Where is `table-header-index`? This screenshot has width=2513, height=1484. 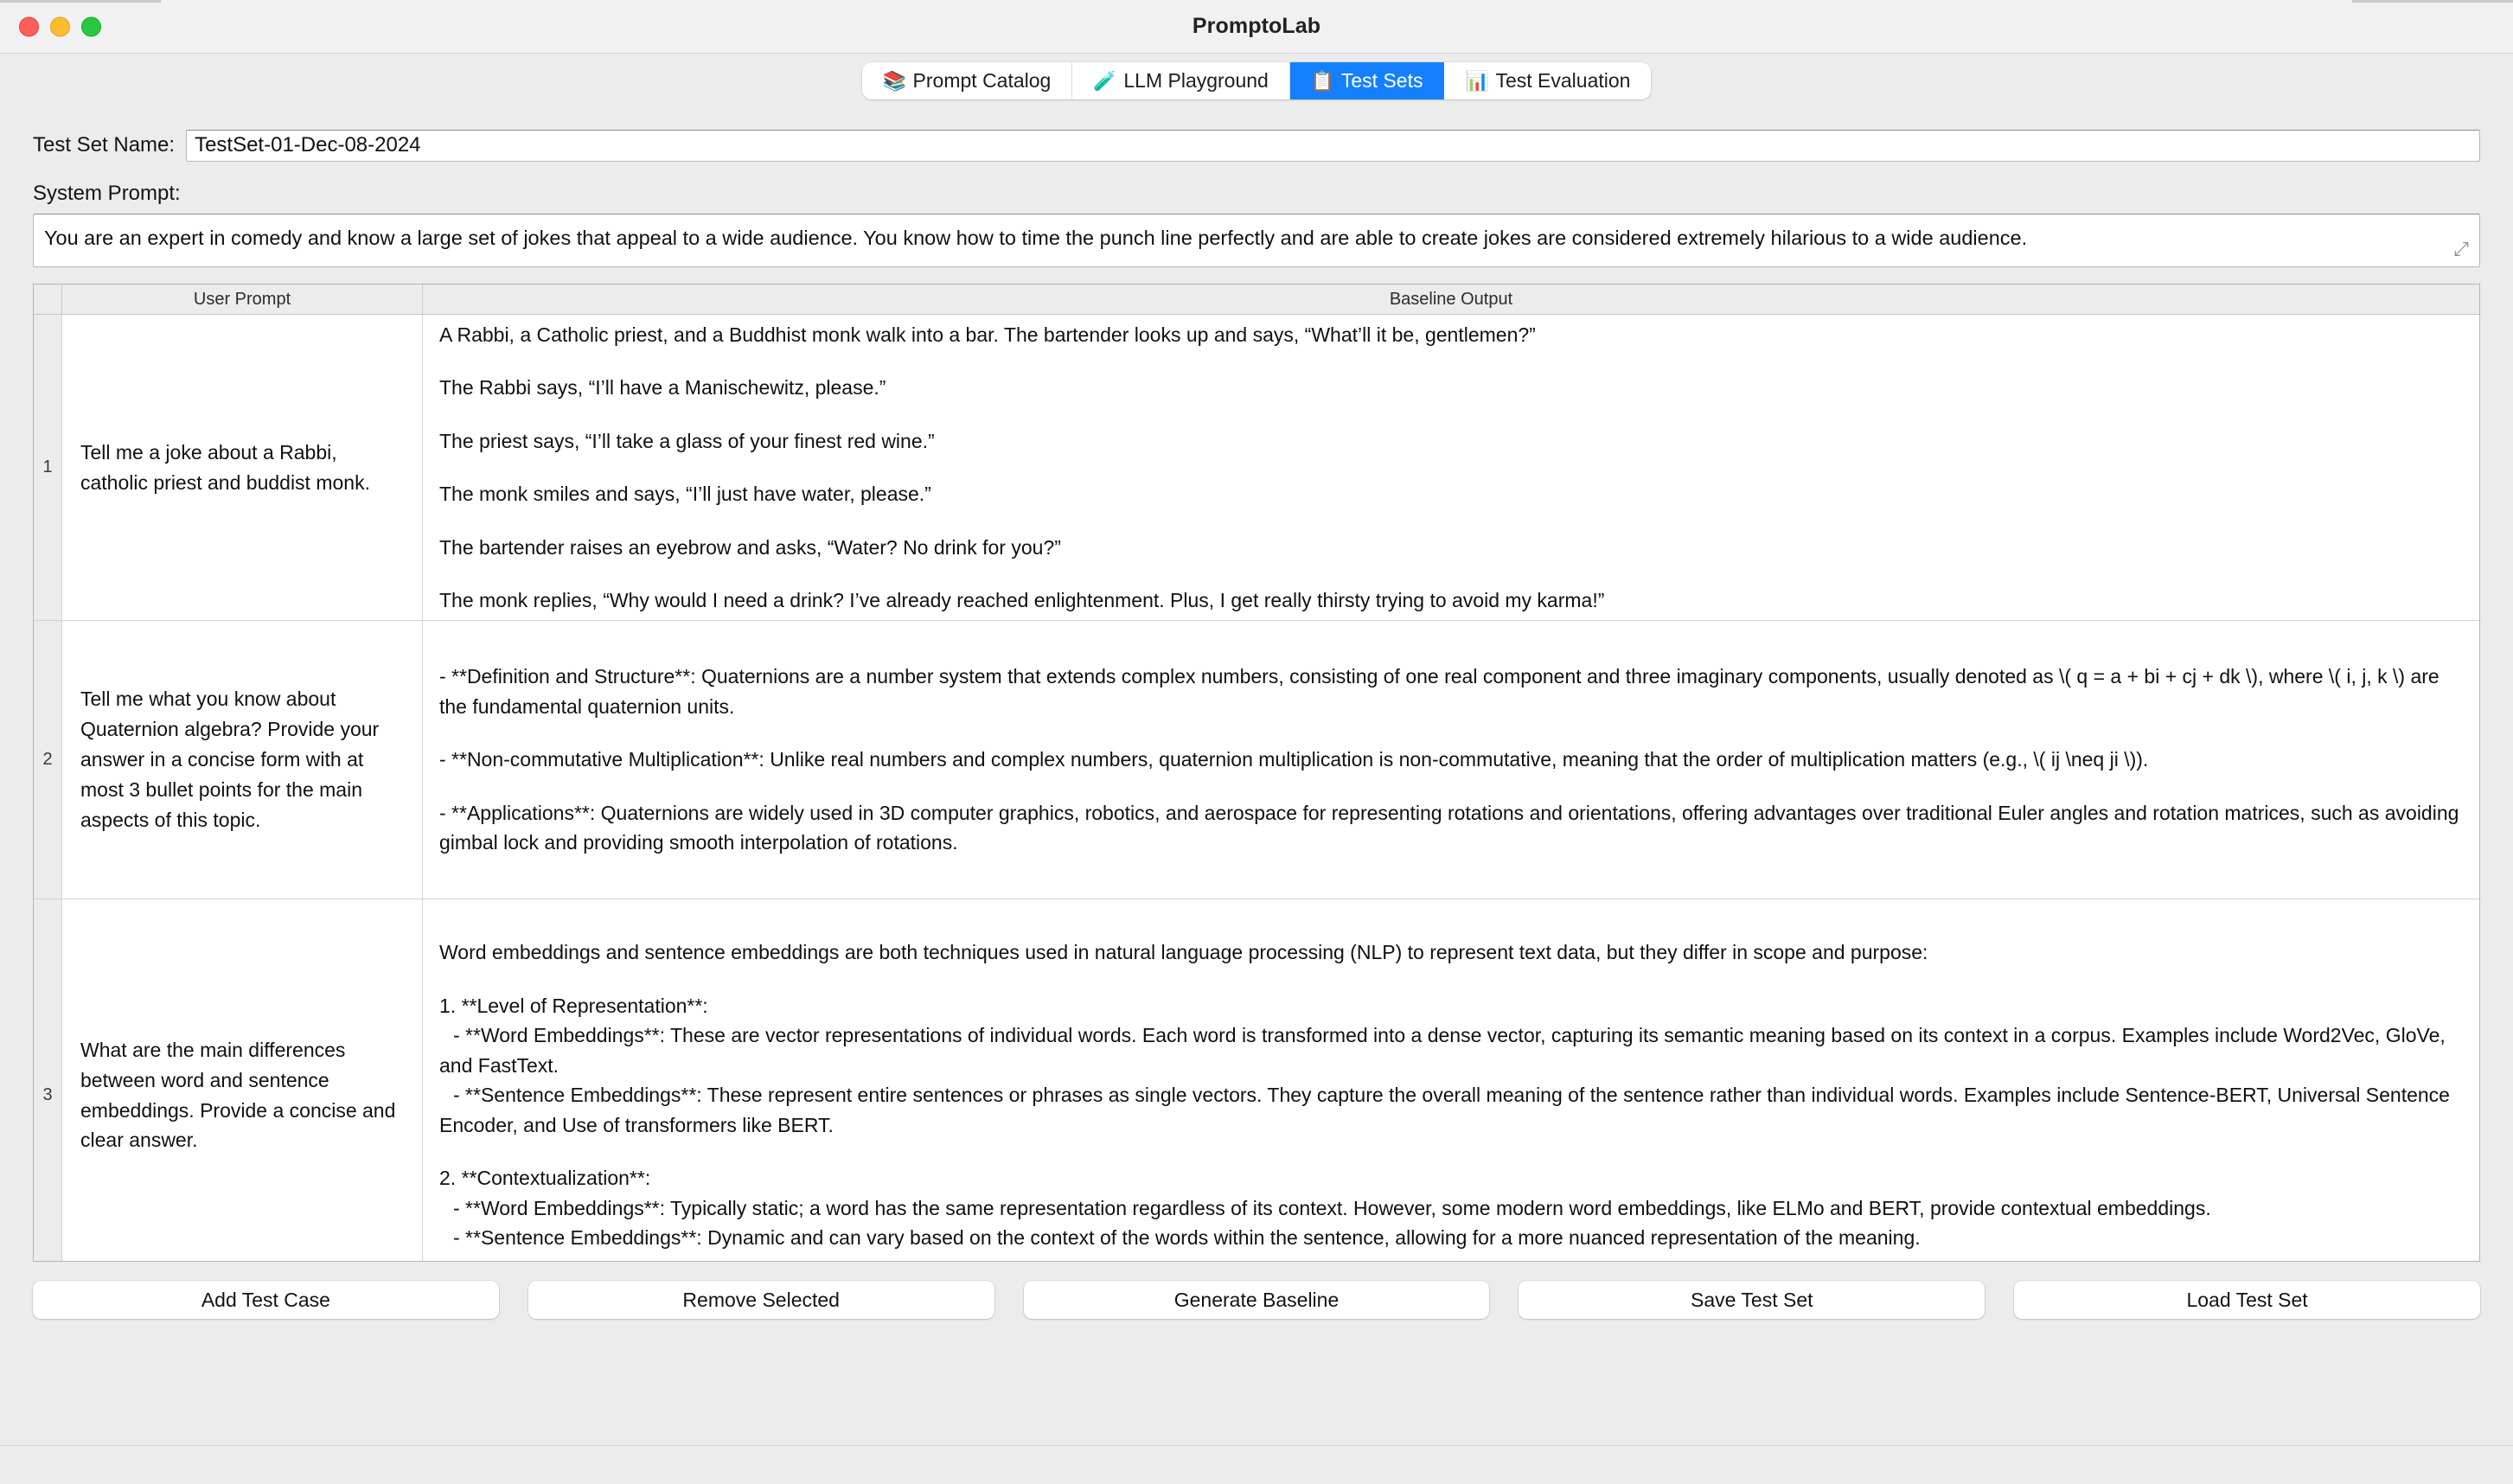
table-header-index is located at coordinates (48, 300).